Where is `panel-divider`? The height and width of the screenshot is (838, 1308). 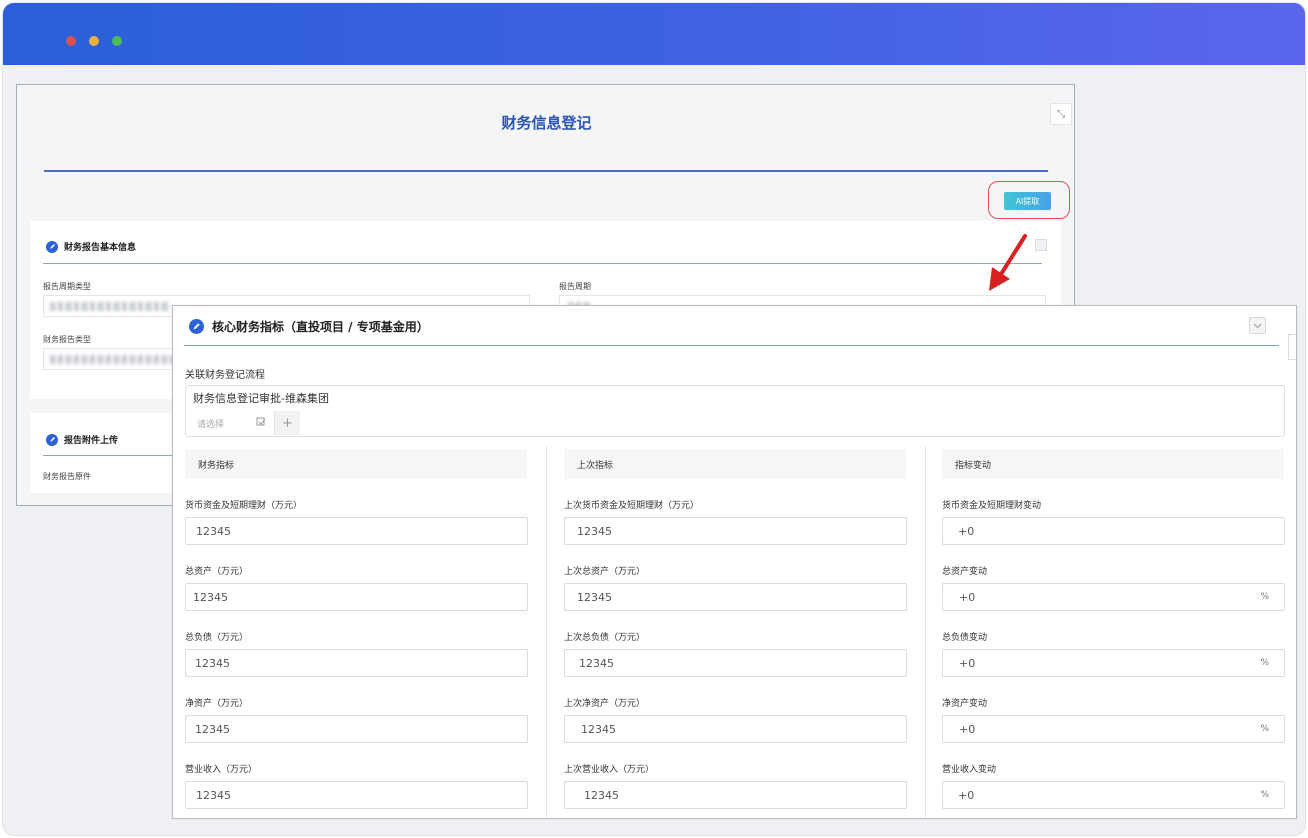
panel-divider is located at coordinates (731, 345).